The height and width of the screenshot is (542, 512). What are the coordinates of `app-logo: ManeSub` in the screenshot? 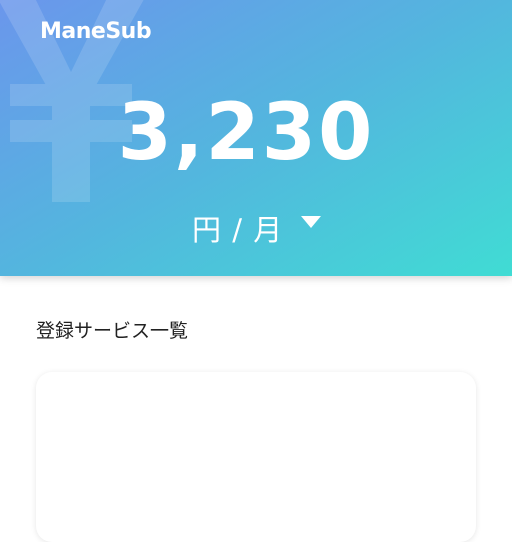 It's located at (96, 31).